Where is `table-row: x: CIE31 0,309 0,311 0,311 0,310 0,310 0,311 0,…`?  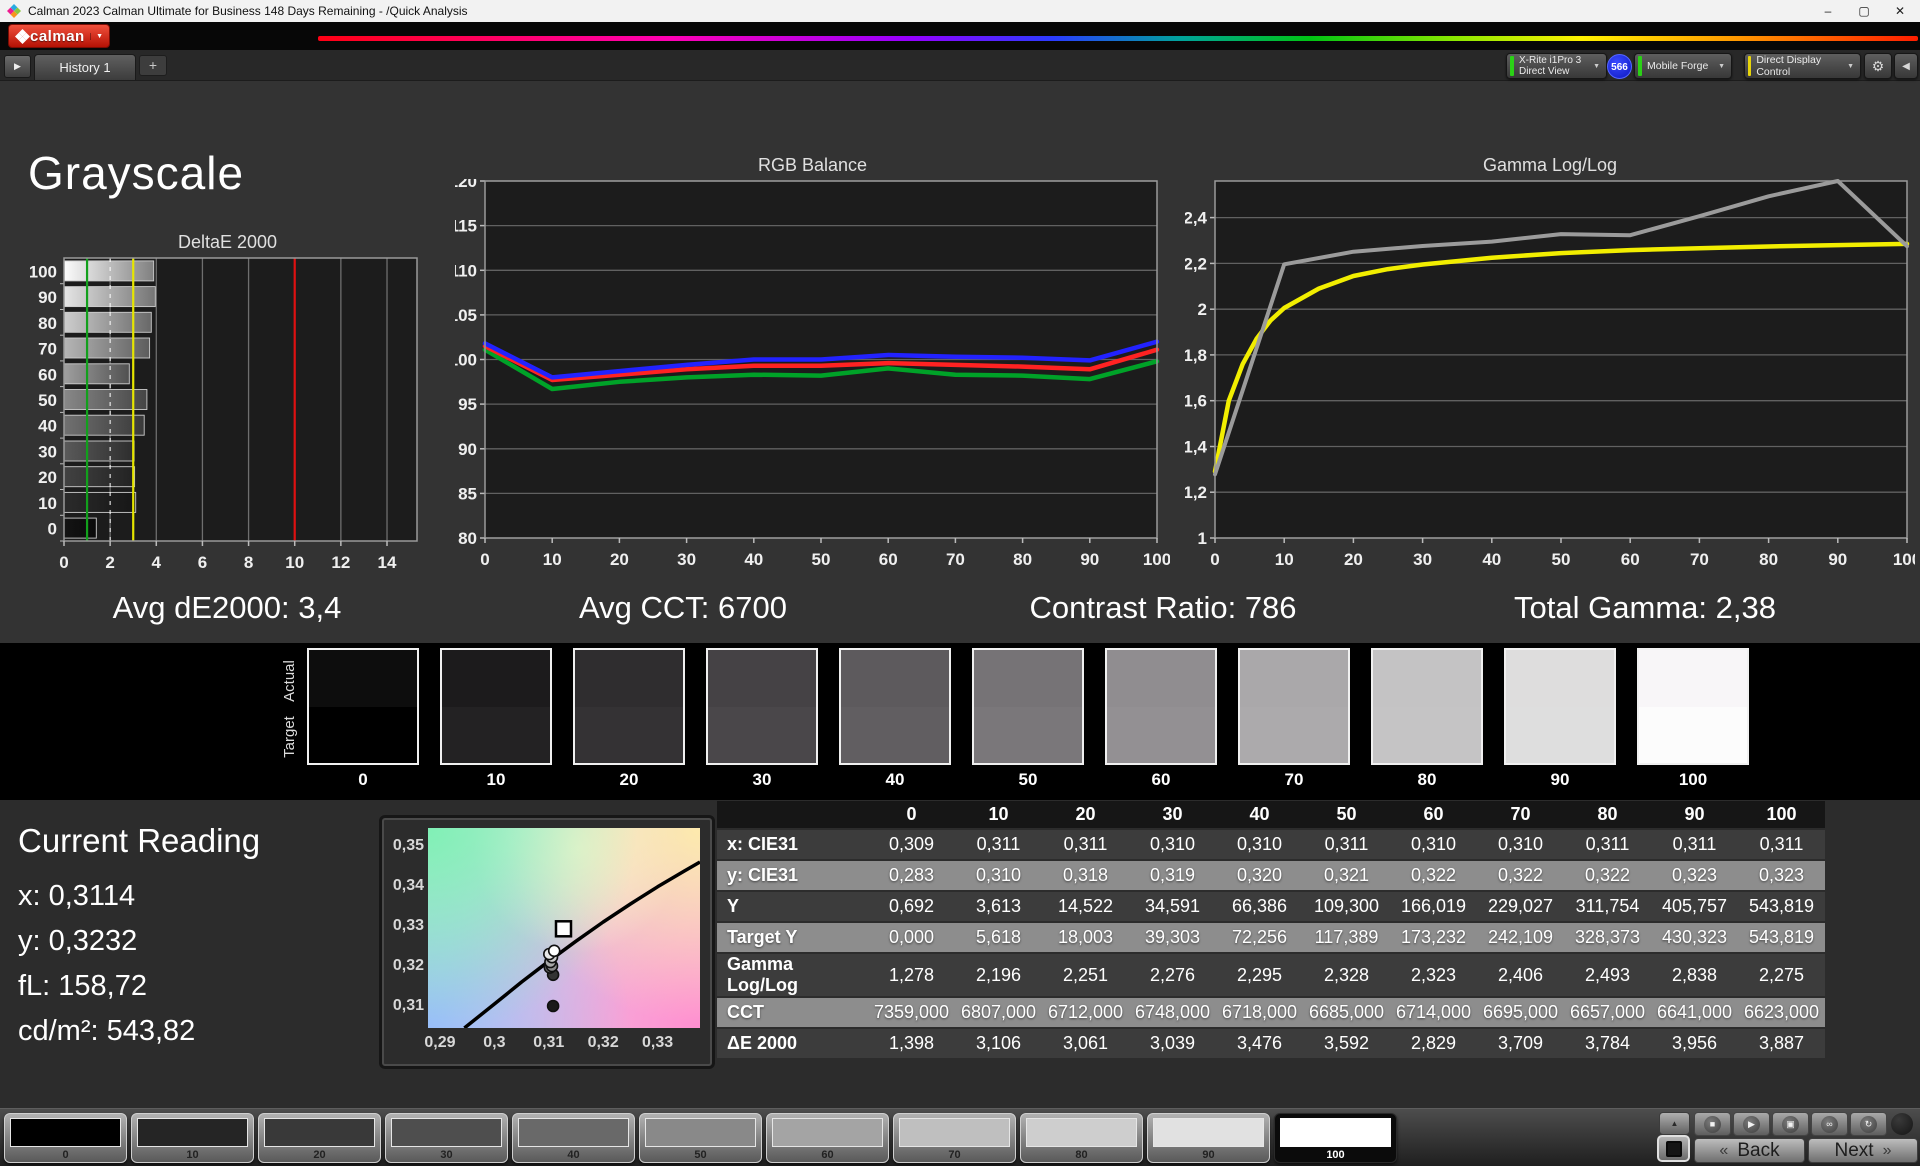
table-row: x: CIE31 0,309 0,311 0,311 0,310 0,310 0,311 0,… is located at coordinates (1271, 844).